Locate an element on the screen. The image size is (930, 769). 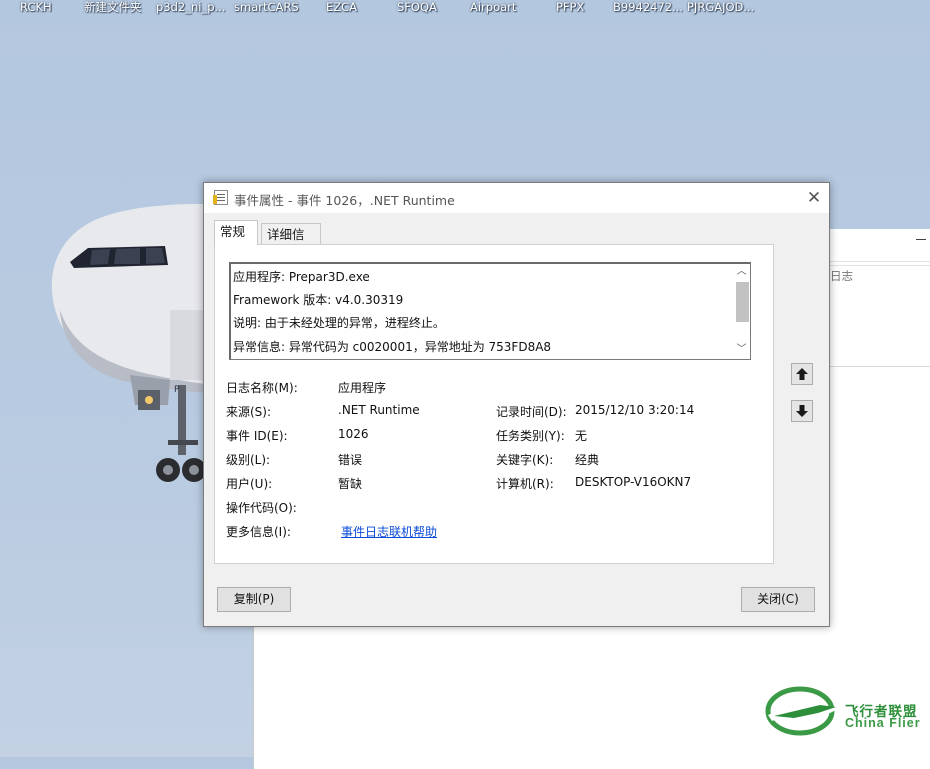
arrow-down-icon is located at coordinates (802, 411).